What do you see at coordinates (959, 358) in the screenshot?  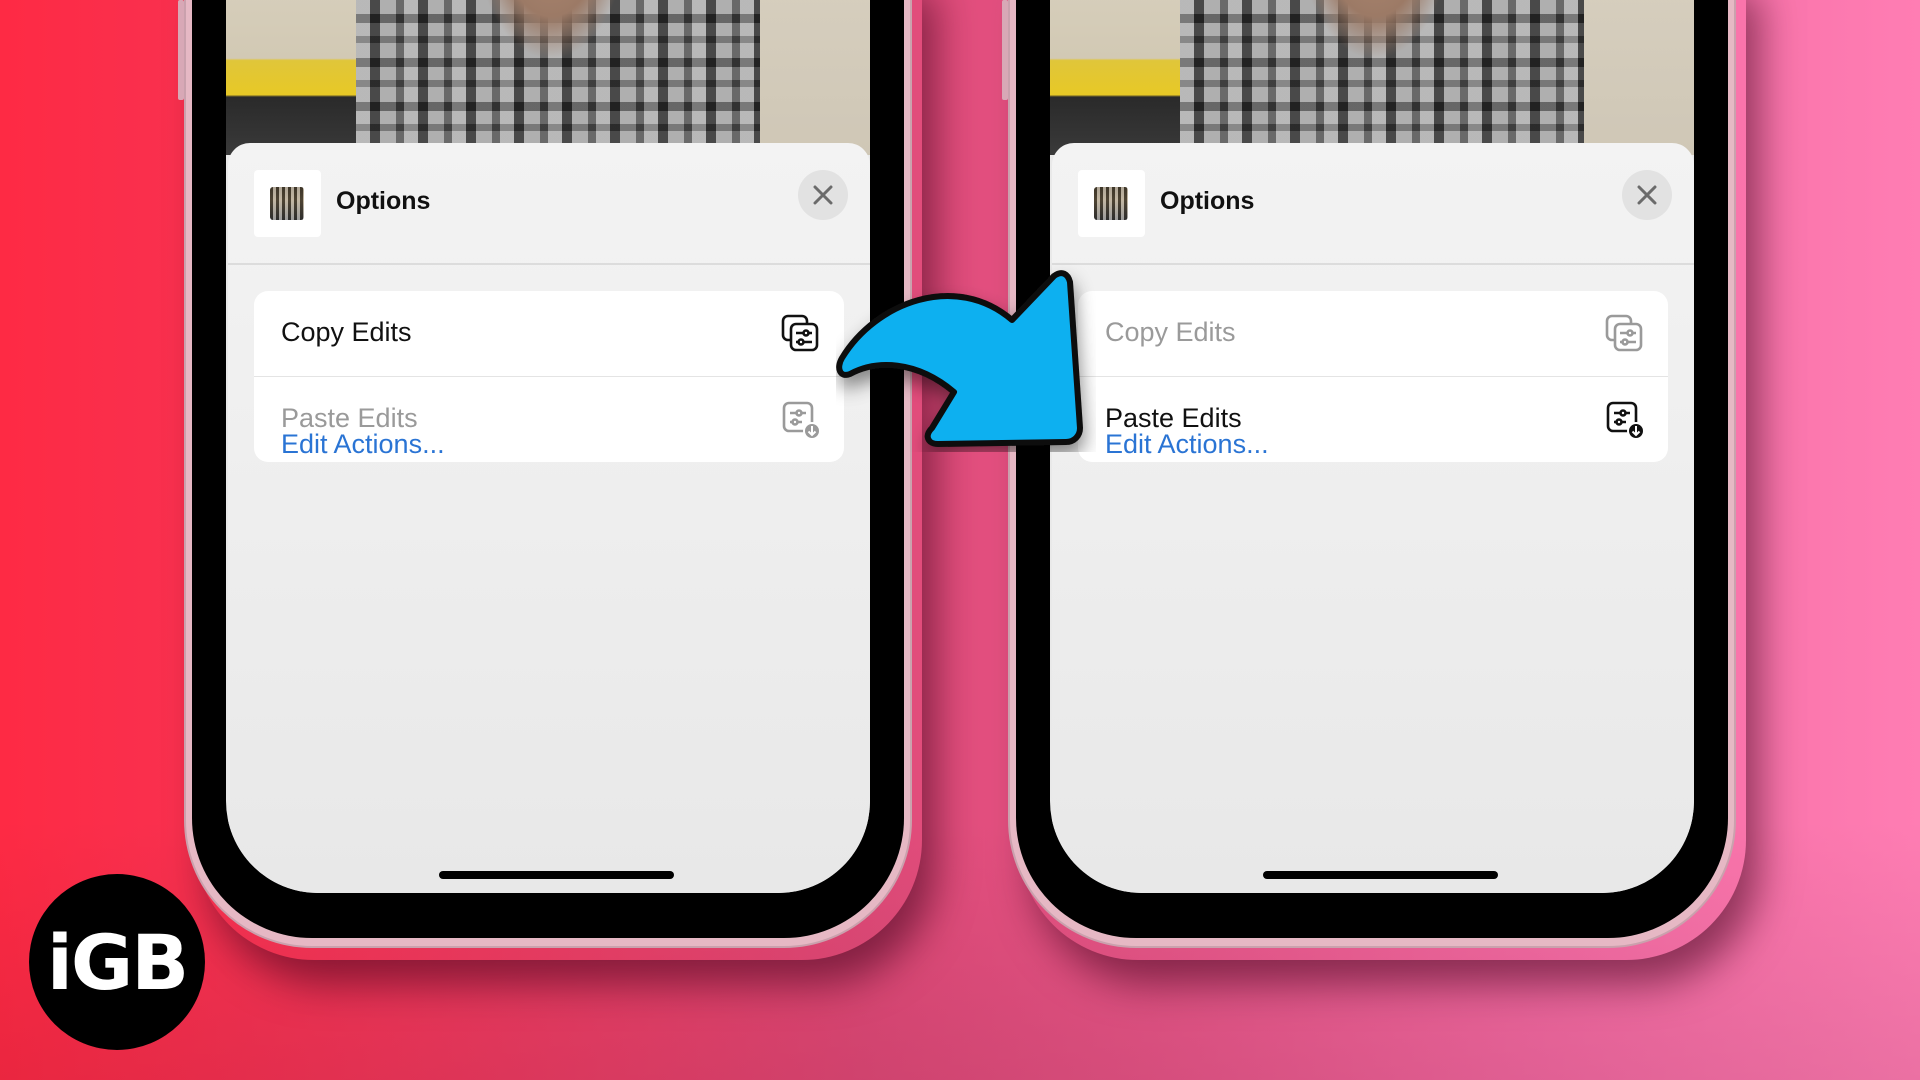 I see `curved-arrow-icon` at bounding box center [959, 358].